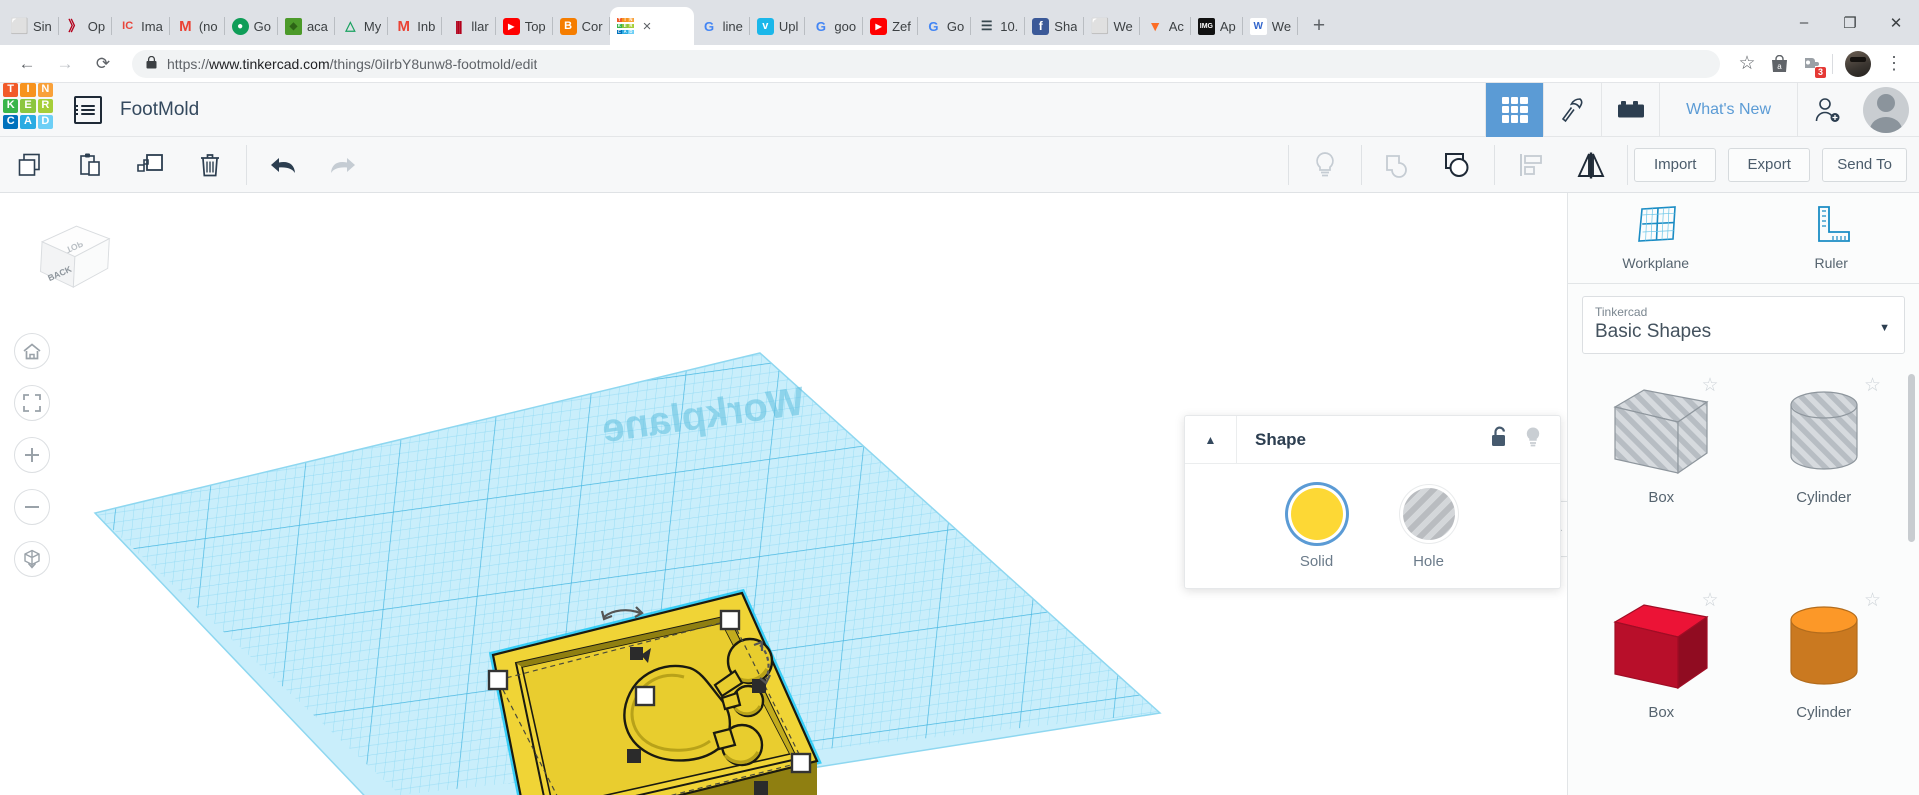 This screenshot has width=1919, height=795. Describe the element at coordinates (1041, 26) in the screenshot. I see `facebook-icon: f` at that location.